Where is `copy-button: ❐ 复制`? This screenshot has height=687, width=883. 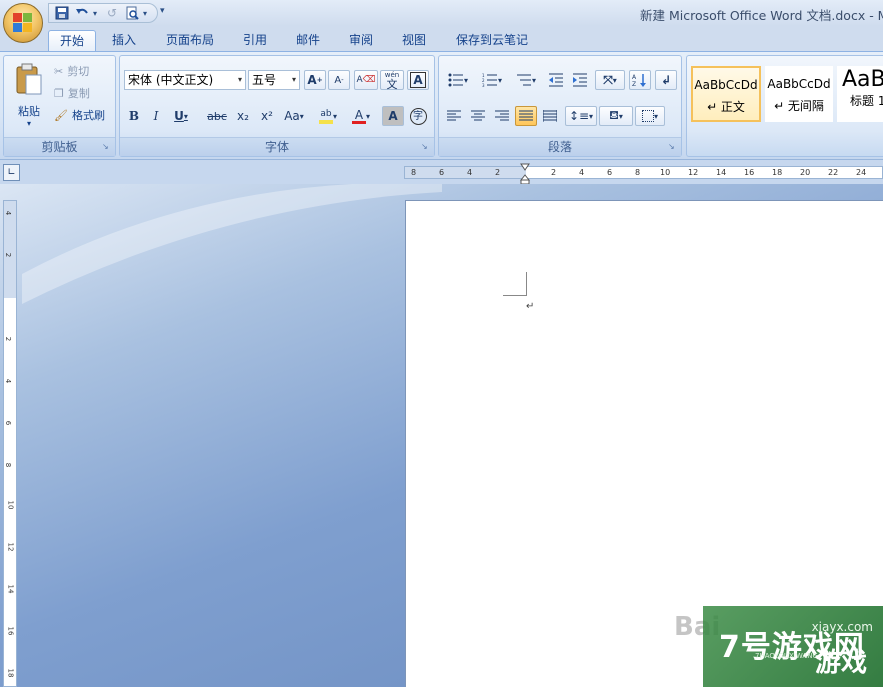
copy-button: ❐ 复制 is located at coordinates (72, 93).